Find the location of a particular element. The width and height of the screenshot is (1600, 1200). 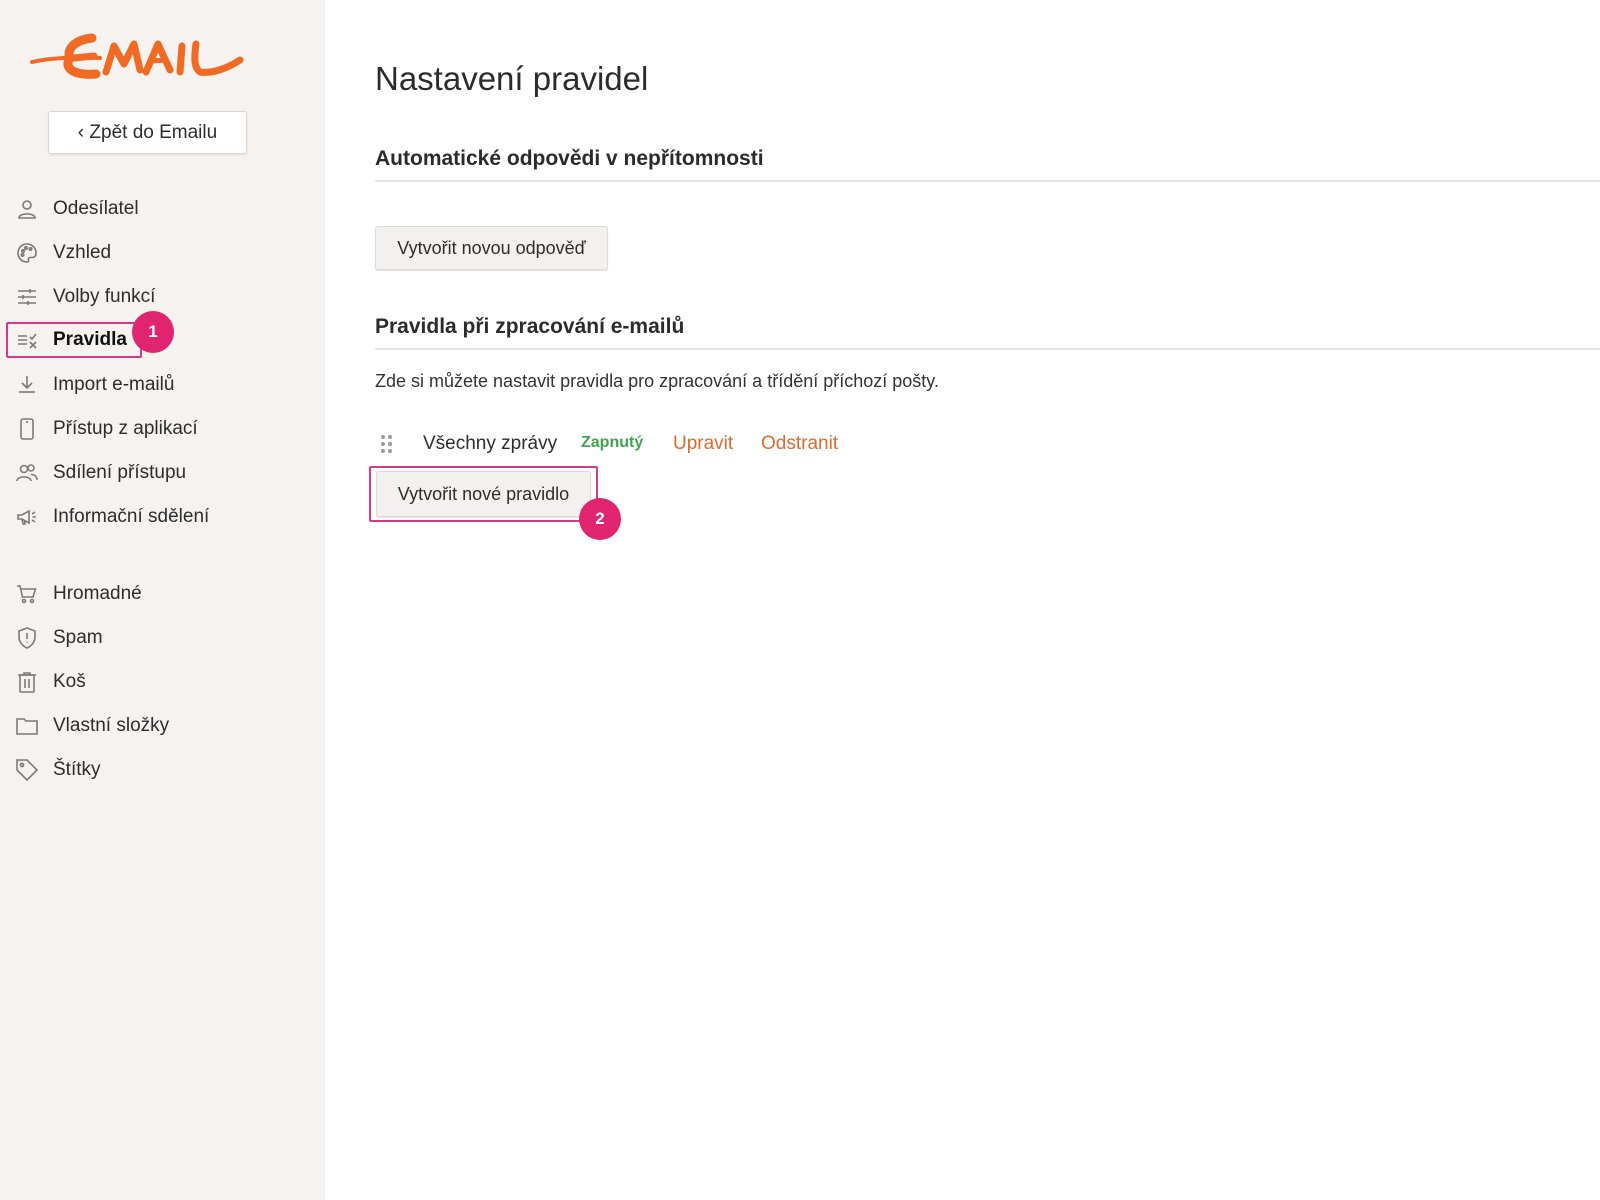

sidebar-item-label: Štítky is located at coordinates (77, 769).